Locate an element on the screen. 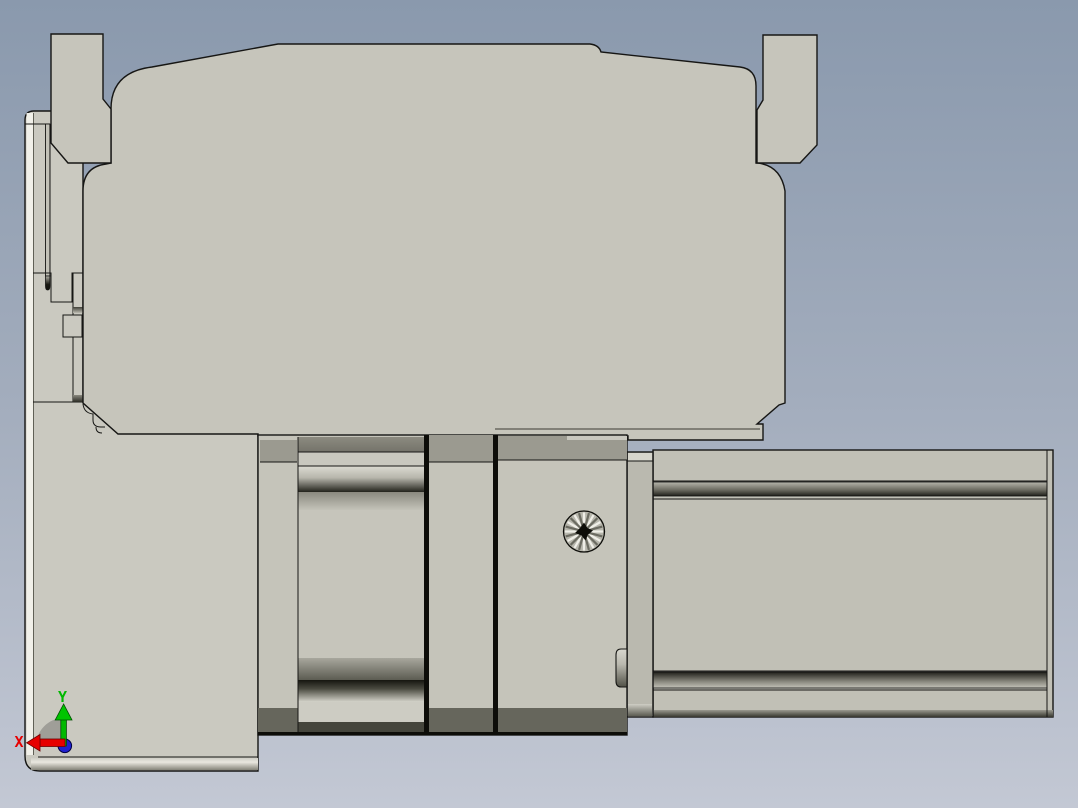  carriage-left-band is located at coordinates (278, 451).